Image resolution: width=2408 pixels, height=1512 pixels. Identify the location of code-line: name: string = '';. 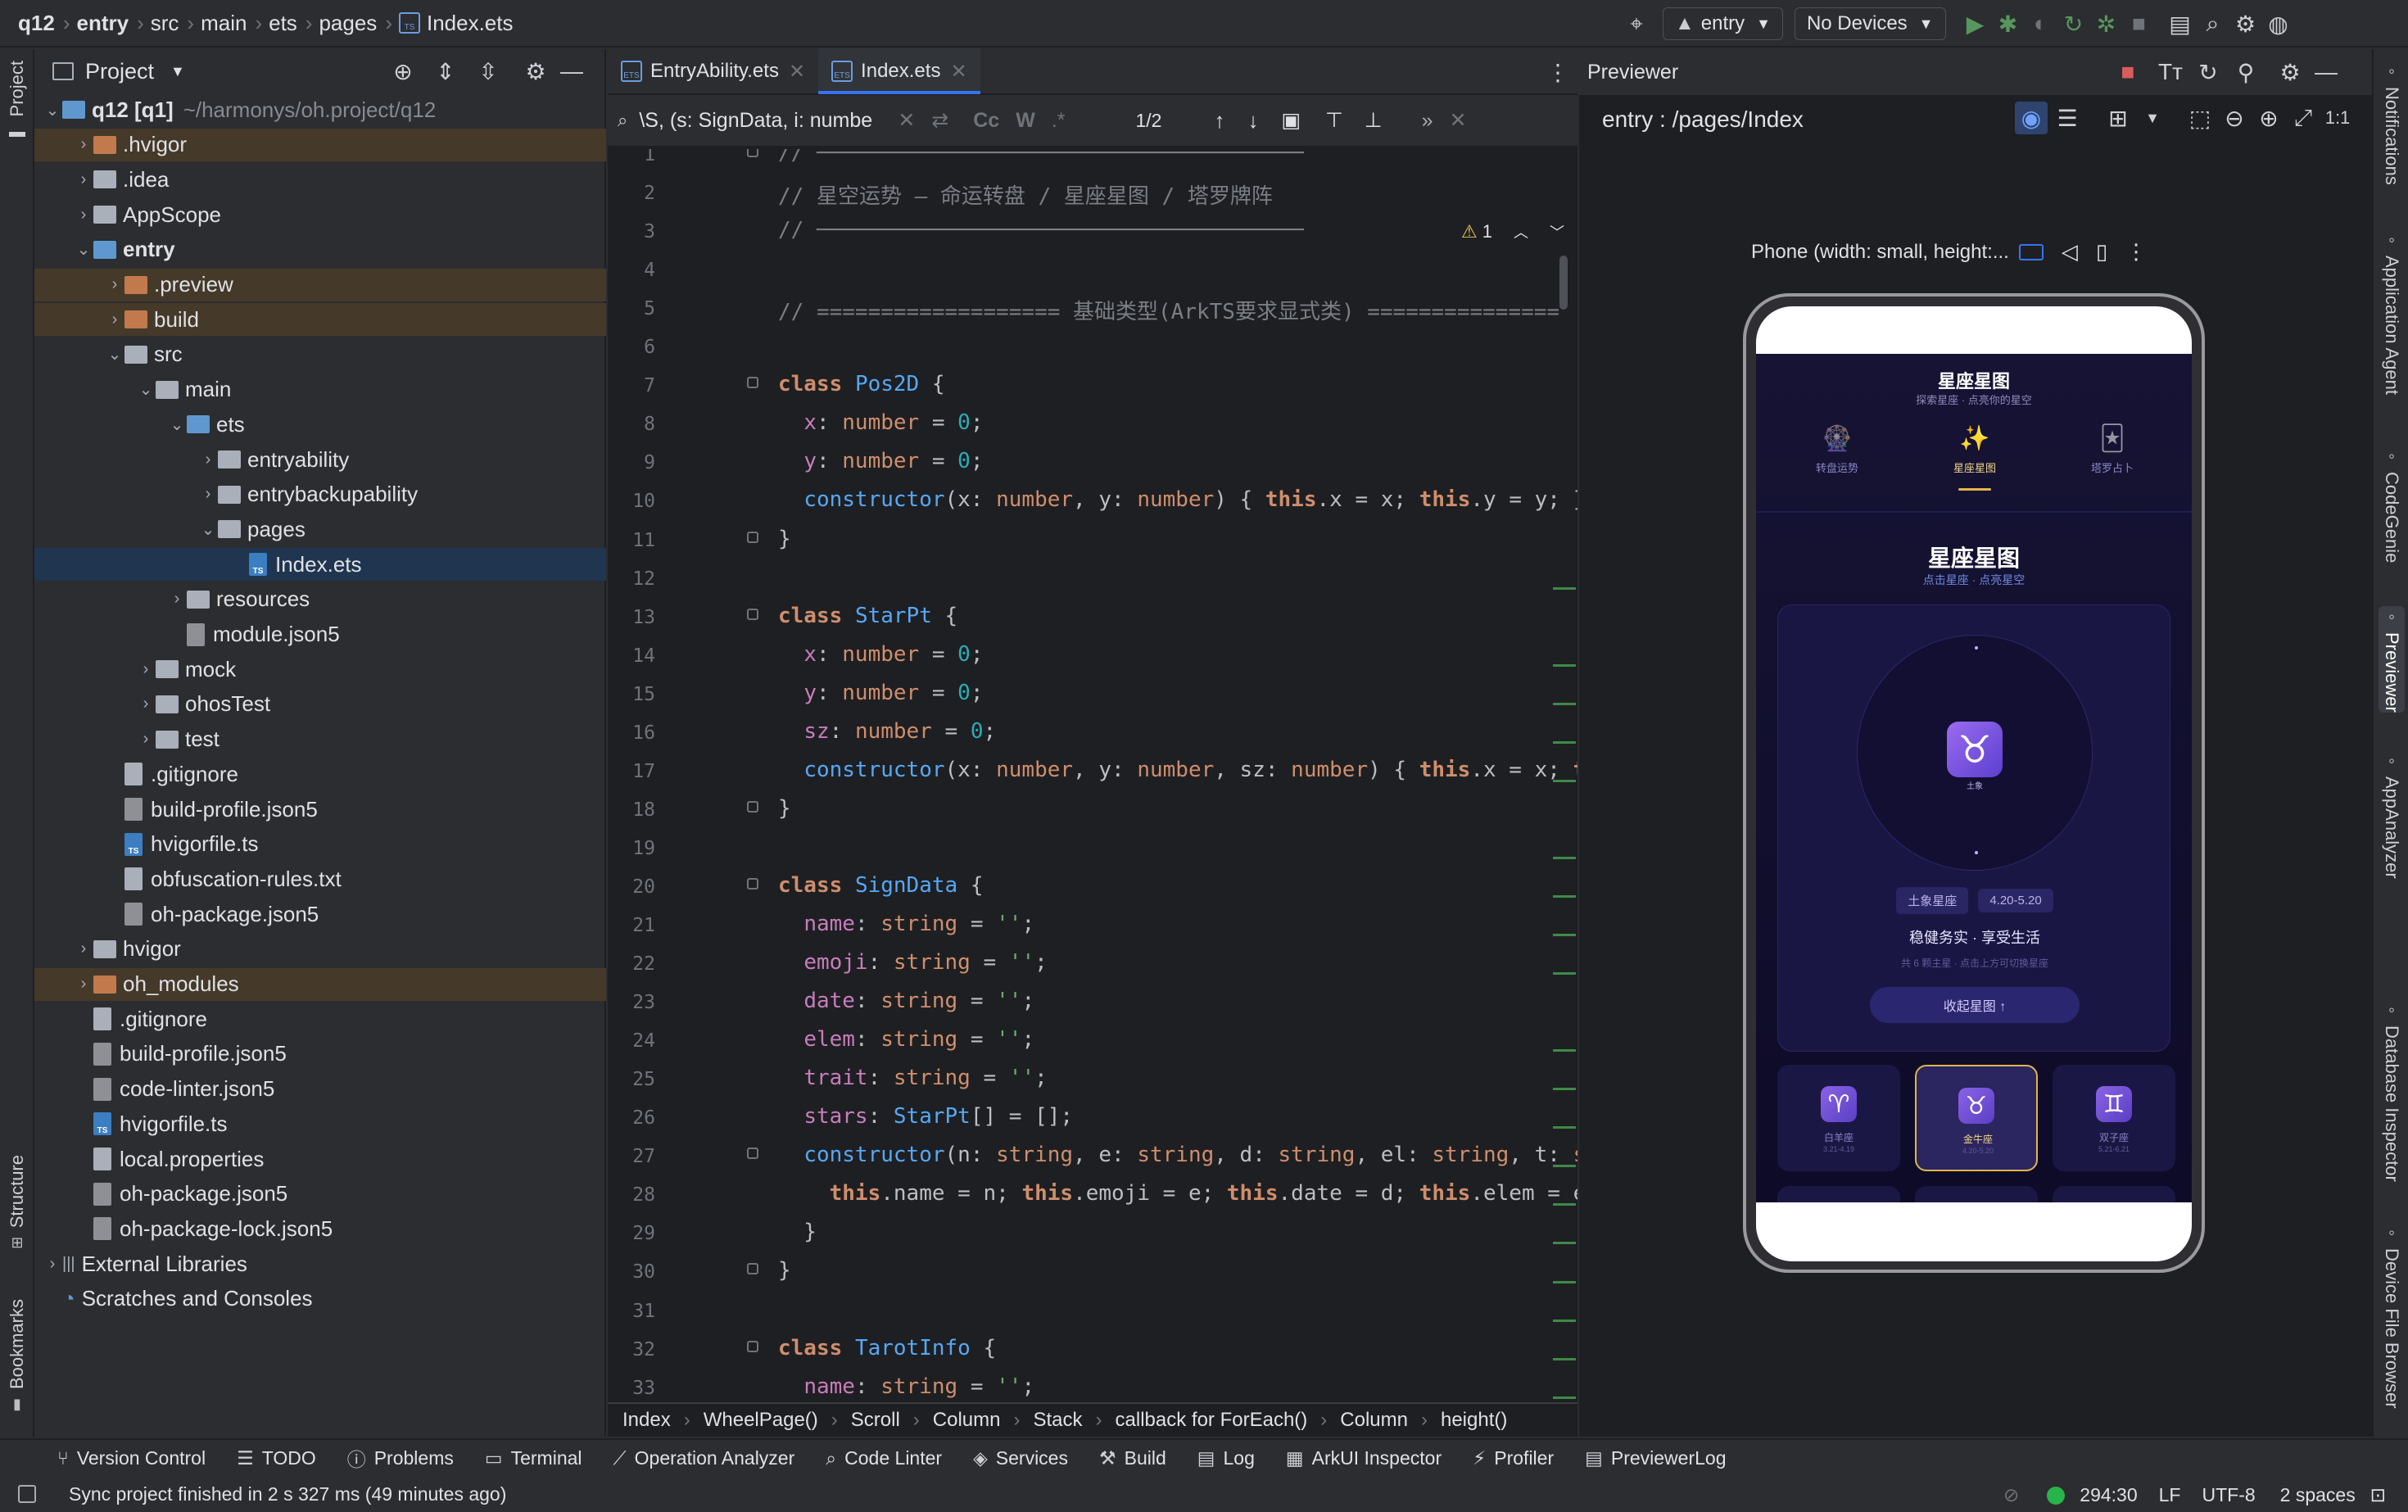
(906, 1386).